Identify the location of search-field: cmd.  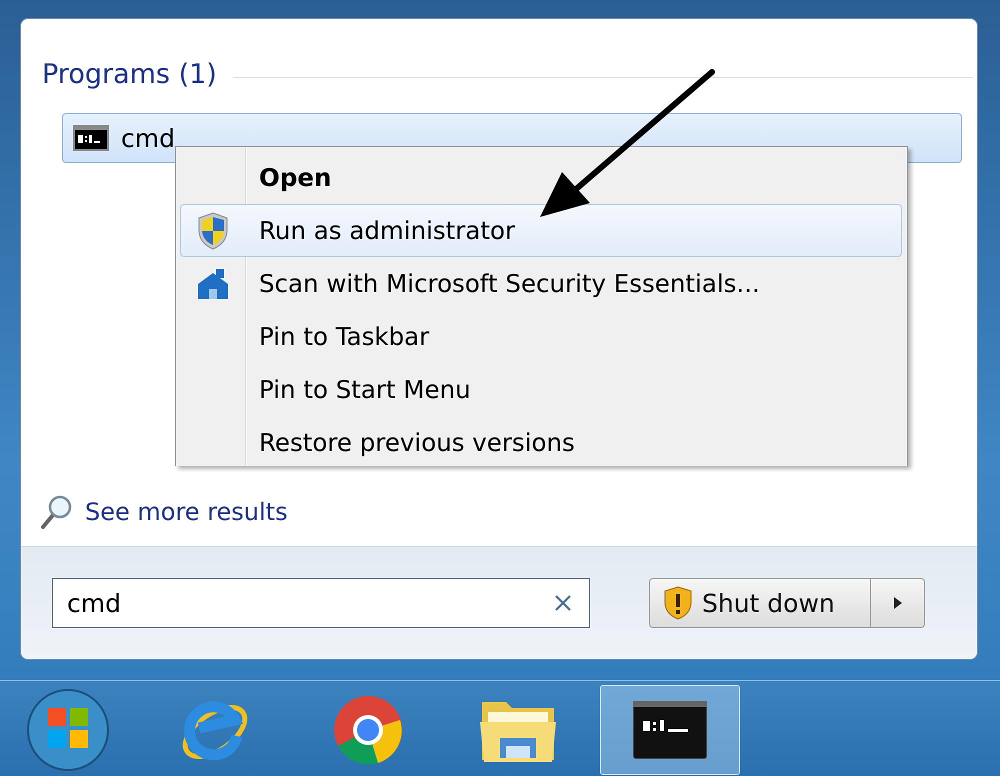
(321, 603).